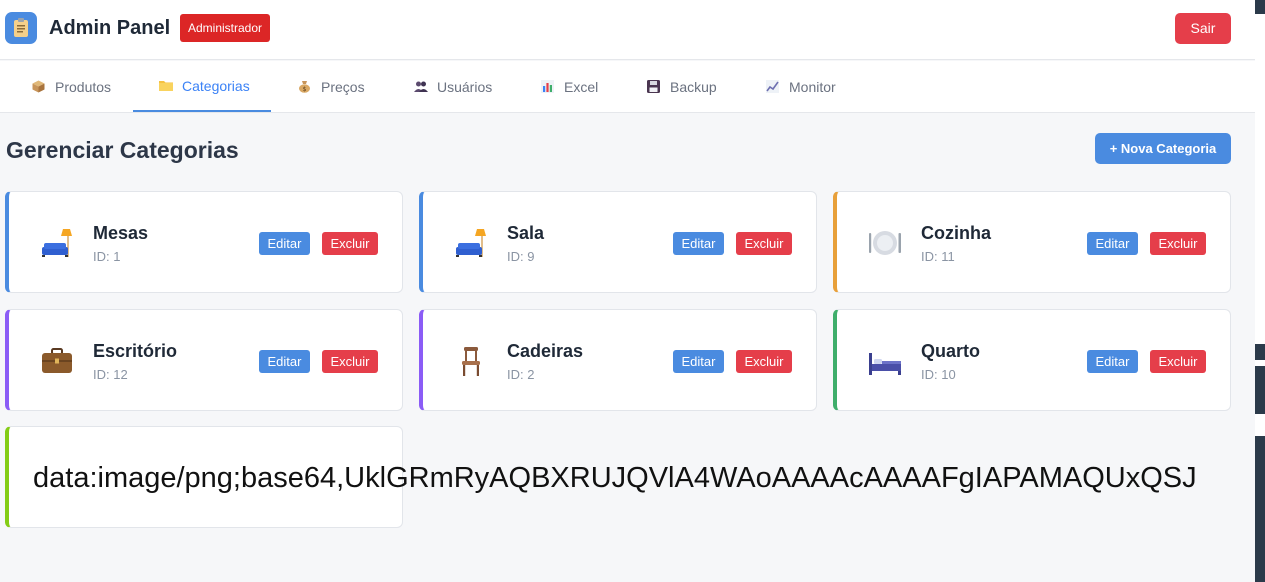 This screenshot has width=1265, height=582. I want to click on tab-usuarios: Usuários, so click(453, 86).